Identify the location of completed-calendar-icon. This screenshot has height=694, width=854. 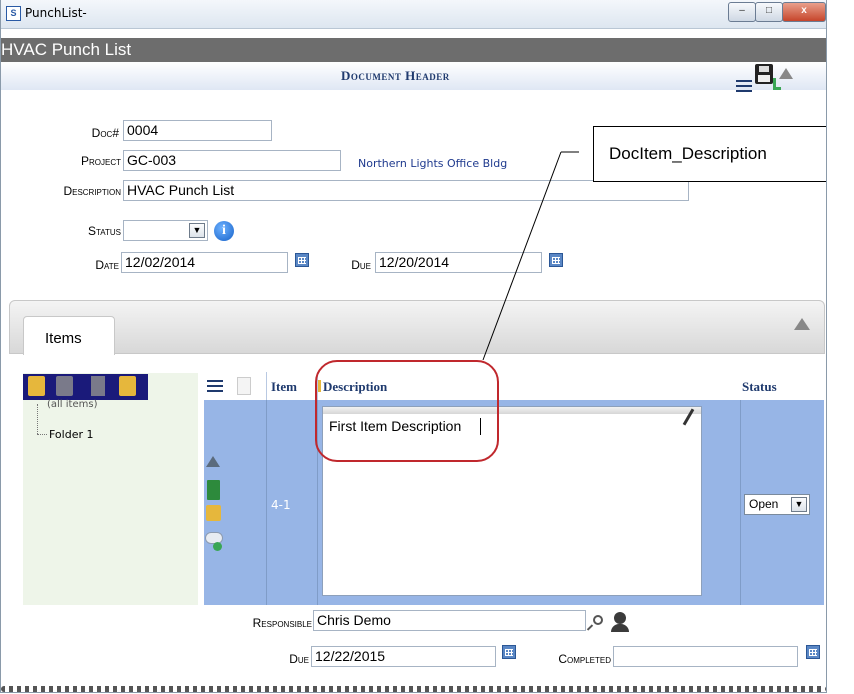
(813, 652).